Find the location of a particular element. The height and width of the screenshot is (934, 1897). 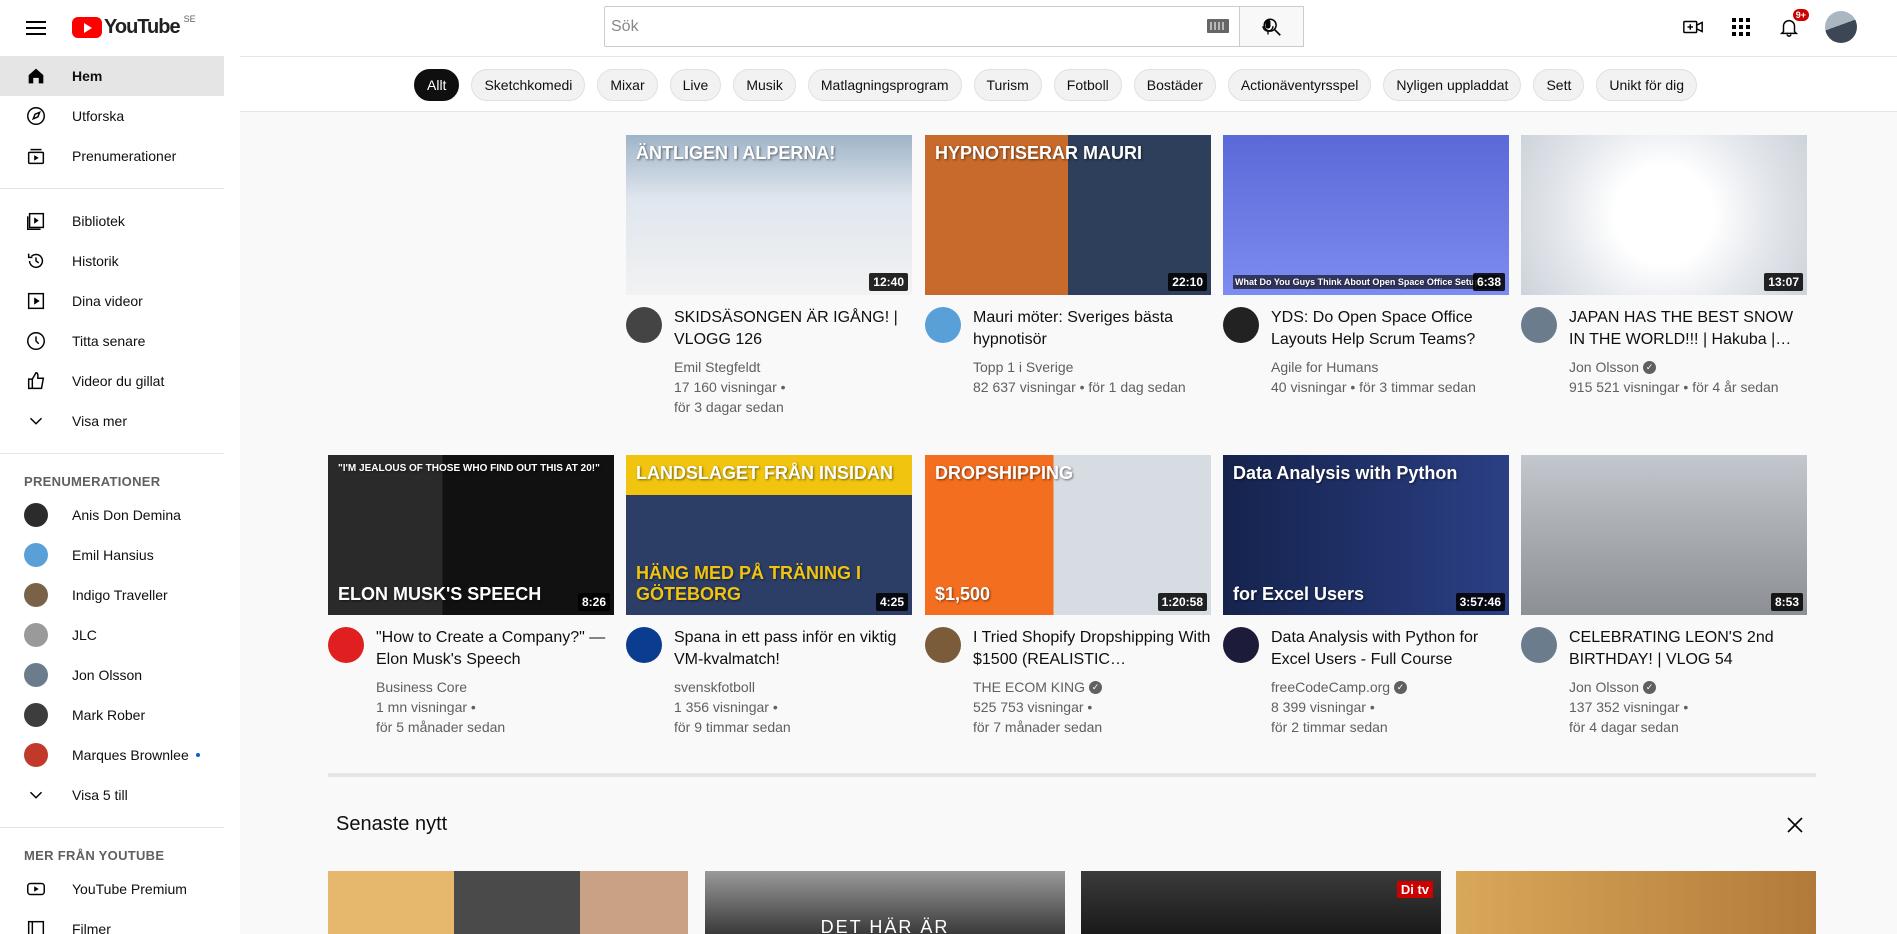

account-avatar is located at coordinates (1841, 27).